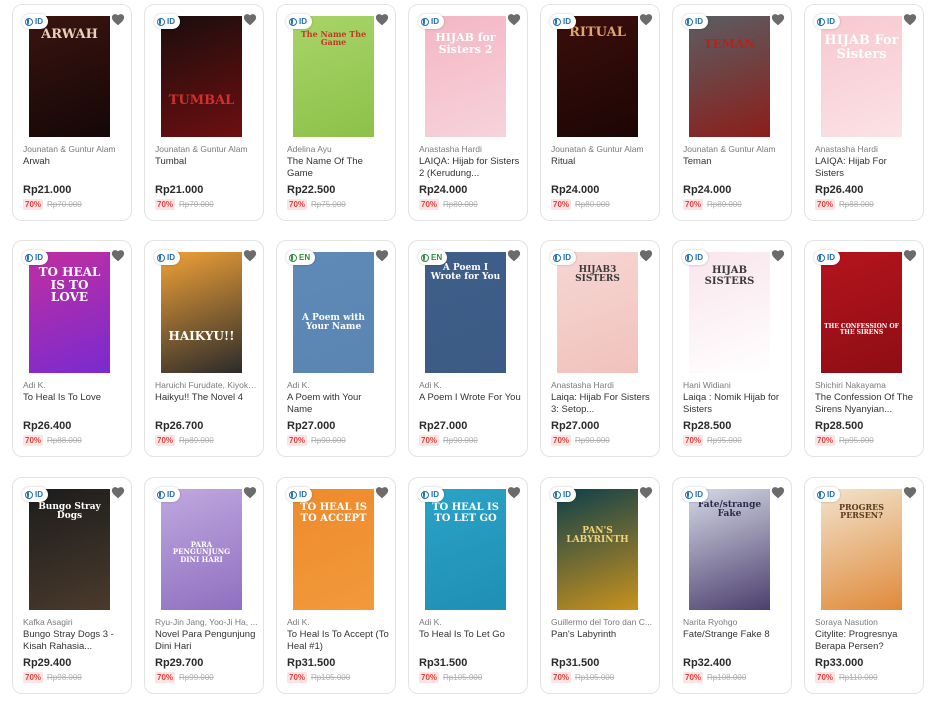 This screenshot has width=934, height=710. Describe the element at coordinates (52, 204) in the screenshot. I see `discount-row: 70% Rp70.000` at that location.